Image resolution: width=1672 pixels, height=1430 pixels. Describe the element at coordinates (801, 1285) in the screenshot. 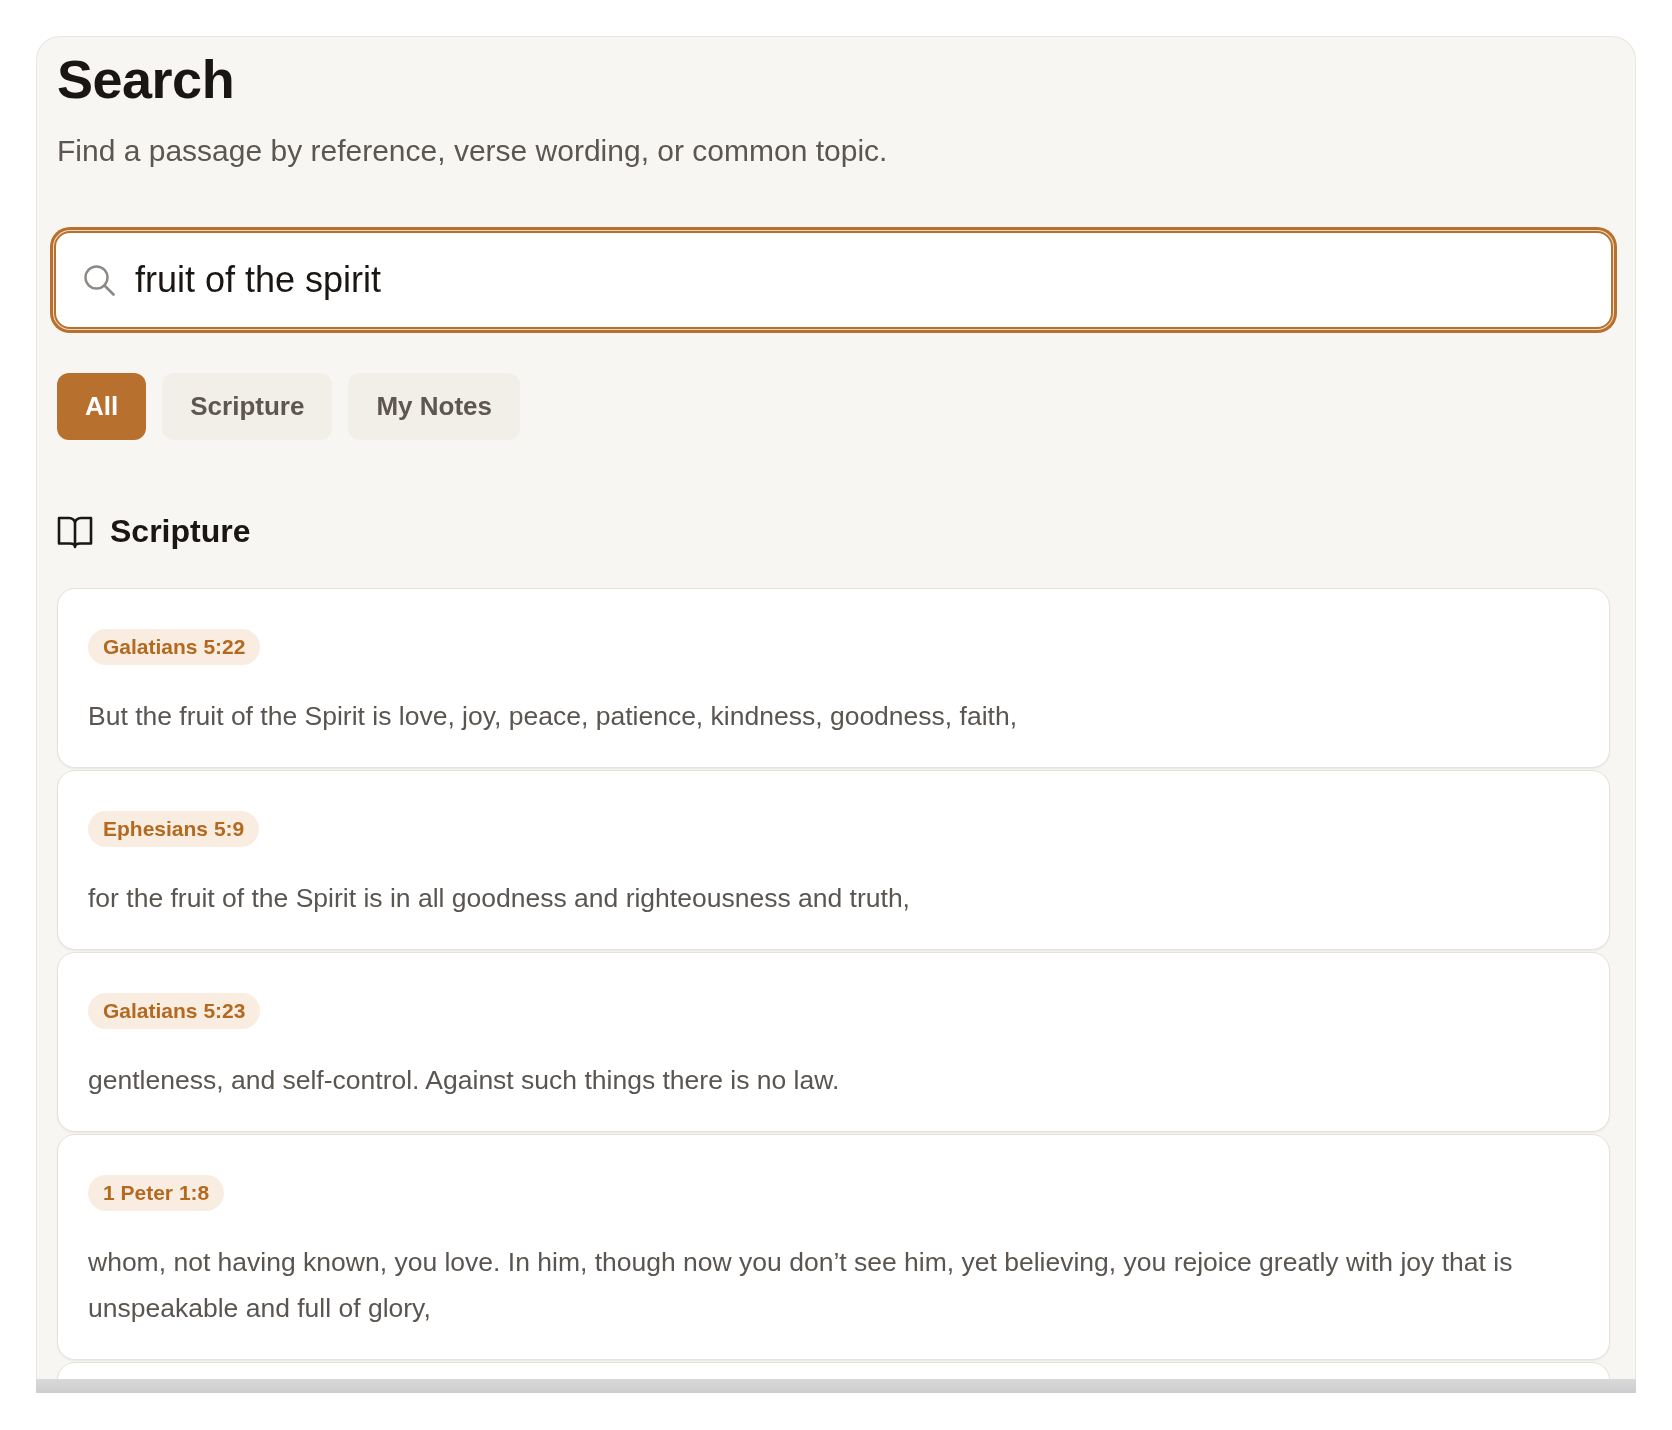

I see `verse-text: whom, not having known, you love. In him, though now you don’t see him, yet believing, you rejoice greatly with joy that is unspeakable and full of glory,` at that location.